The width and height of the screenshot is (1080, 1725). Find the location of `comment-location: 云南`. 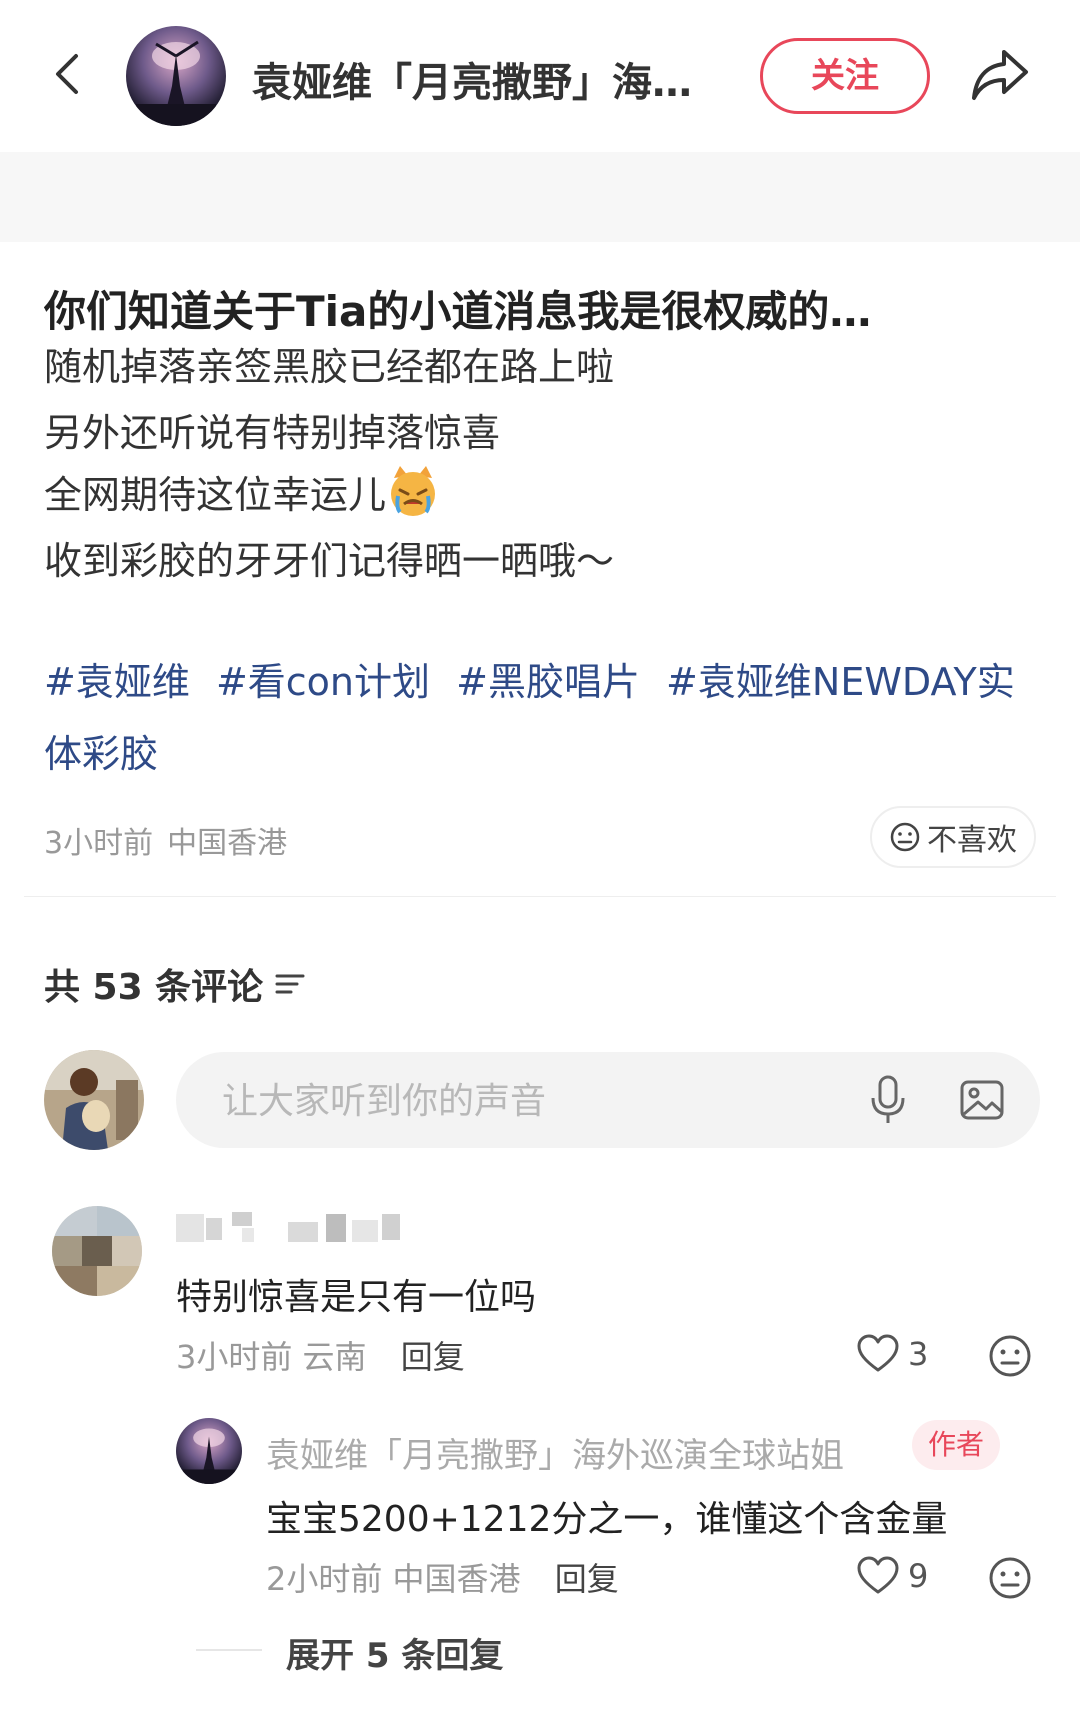

comment-location: 云南 is located at coordinates (334, 1357).